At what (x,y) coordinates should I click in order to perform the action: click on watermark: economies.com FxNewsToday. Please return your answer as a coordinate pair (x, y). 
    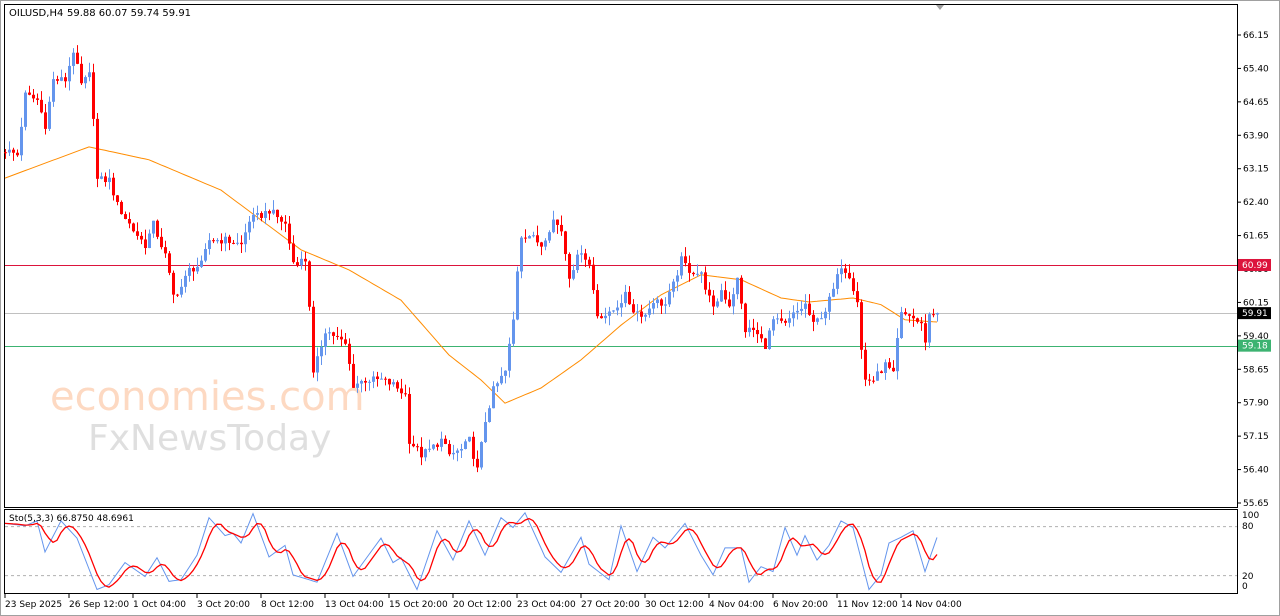
    Looking at the image, I should click on (207, 416).